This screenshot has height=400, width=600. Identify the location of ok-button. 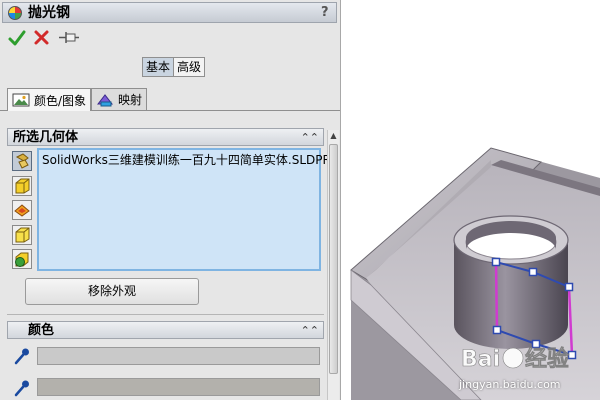
(17, 38).